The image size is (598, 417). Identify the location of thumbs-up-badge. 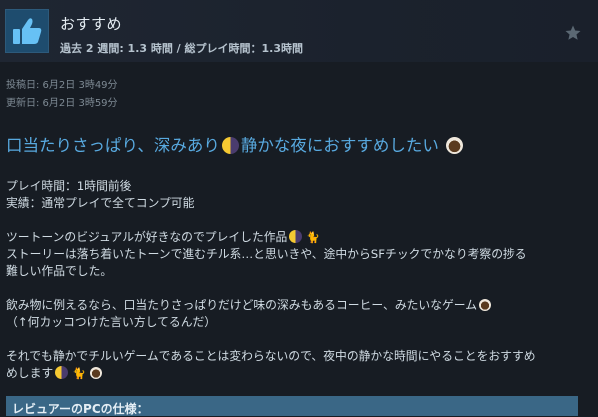
(27, 31).